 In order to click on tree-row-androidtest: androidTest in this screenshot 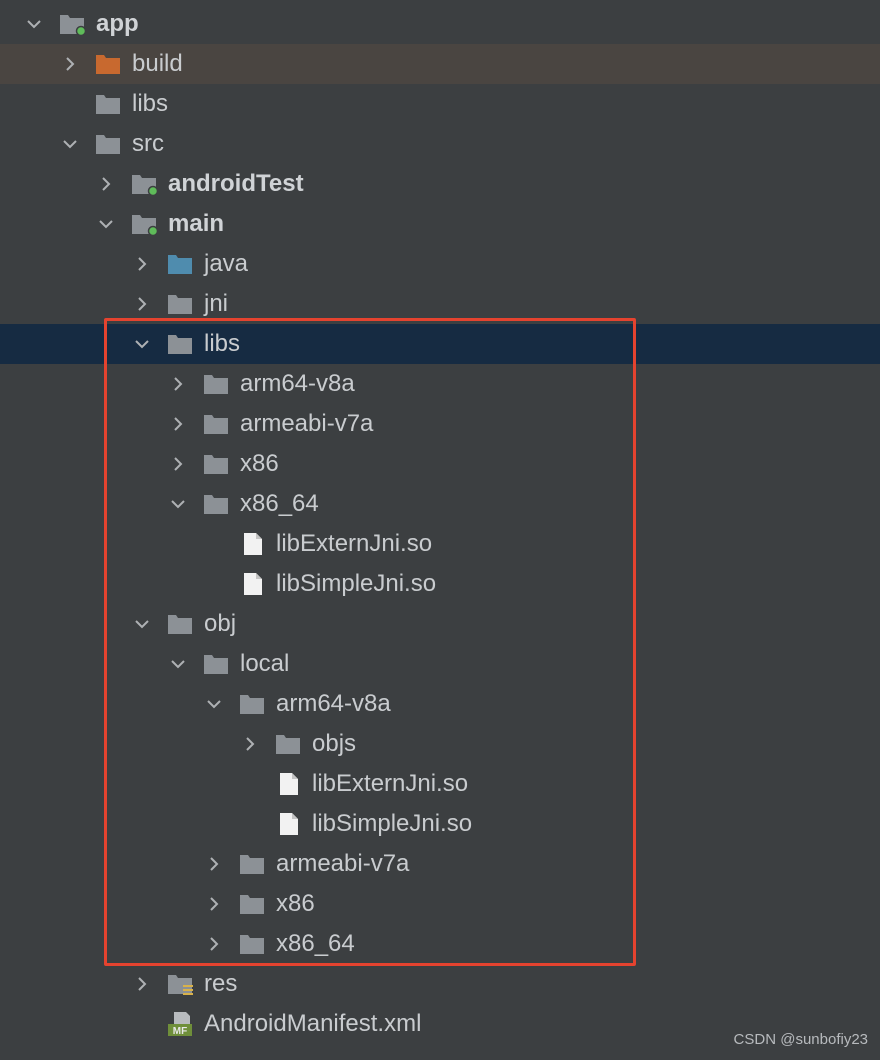, I will do `click(440, 184)`.